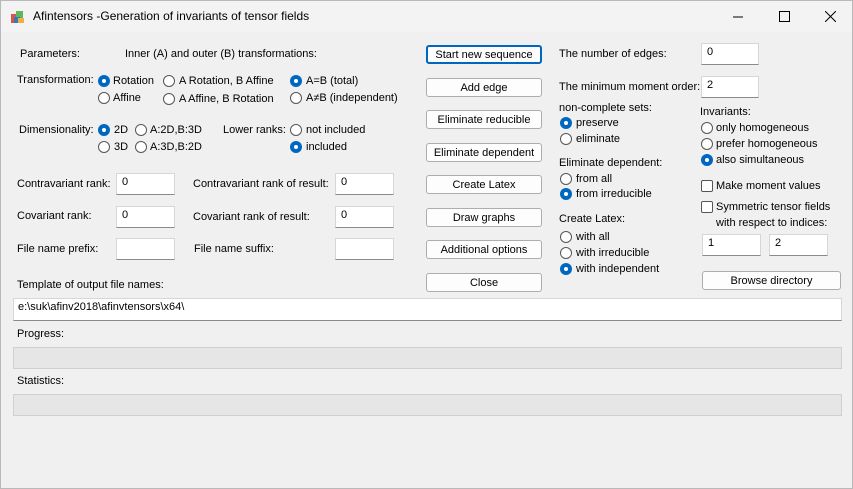 The width and height of the screenshot is (853, 489). What do you see at coordinates (104, 98) in the screenshot?
I see `affine-radio` at bounding box center [104, 98].